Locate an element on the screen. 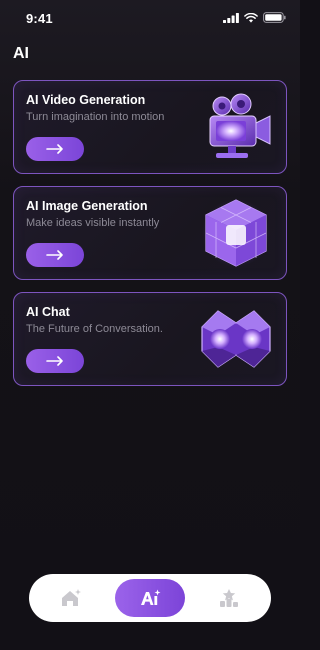  nav-home is located at coordinates (71, 598).